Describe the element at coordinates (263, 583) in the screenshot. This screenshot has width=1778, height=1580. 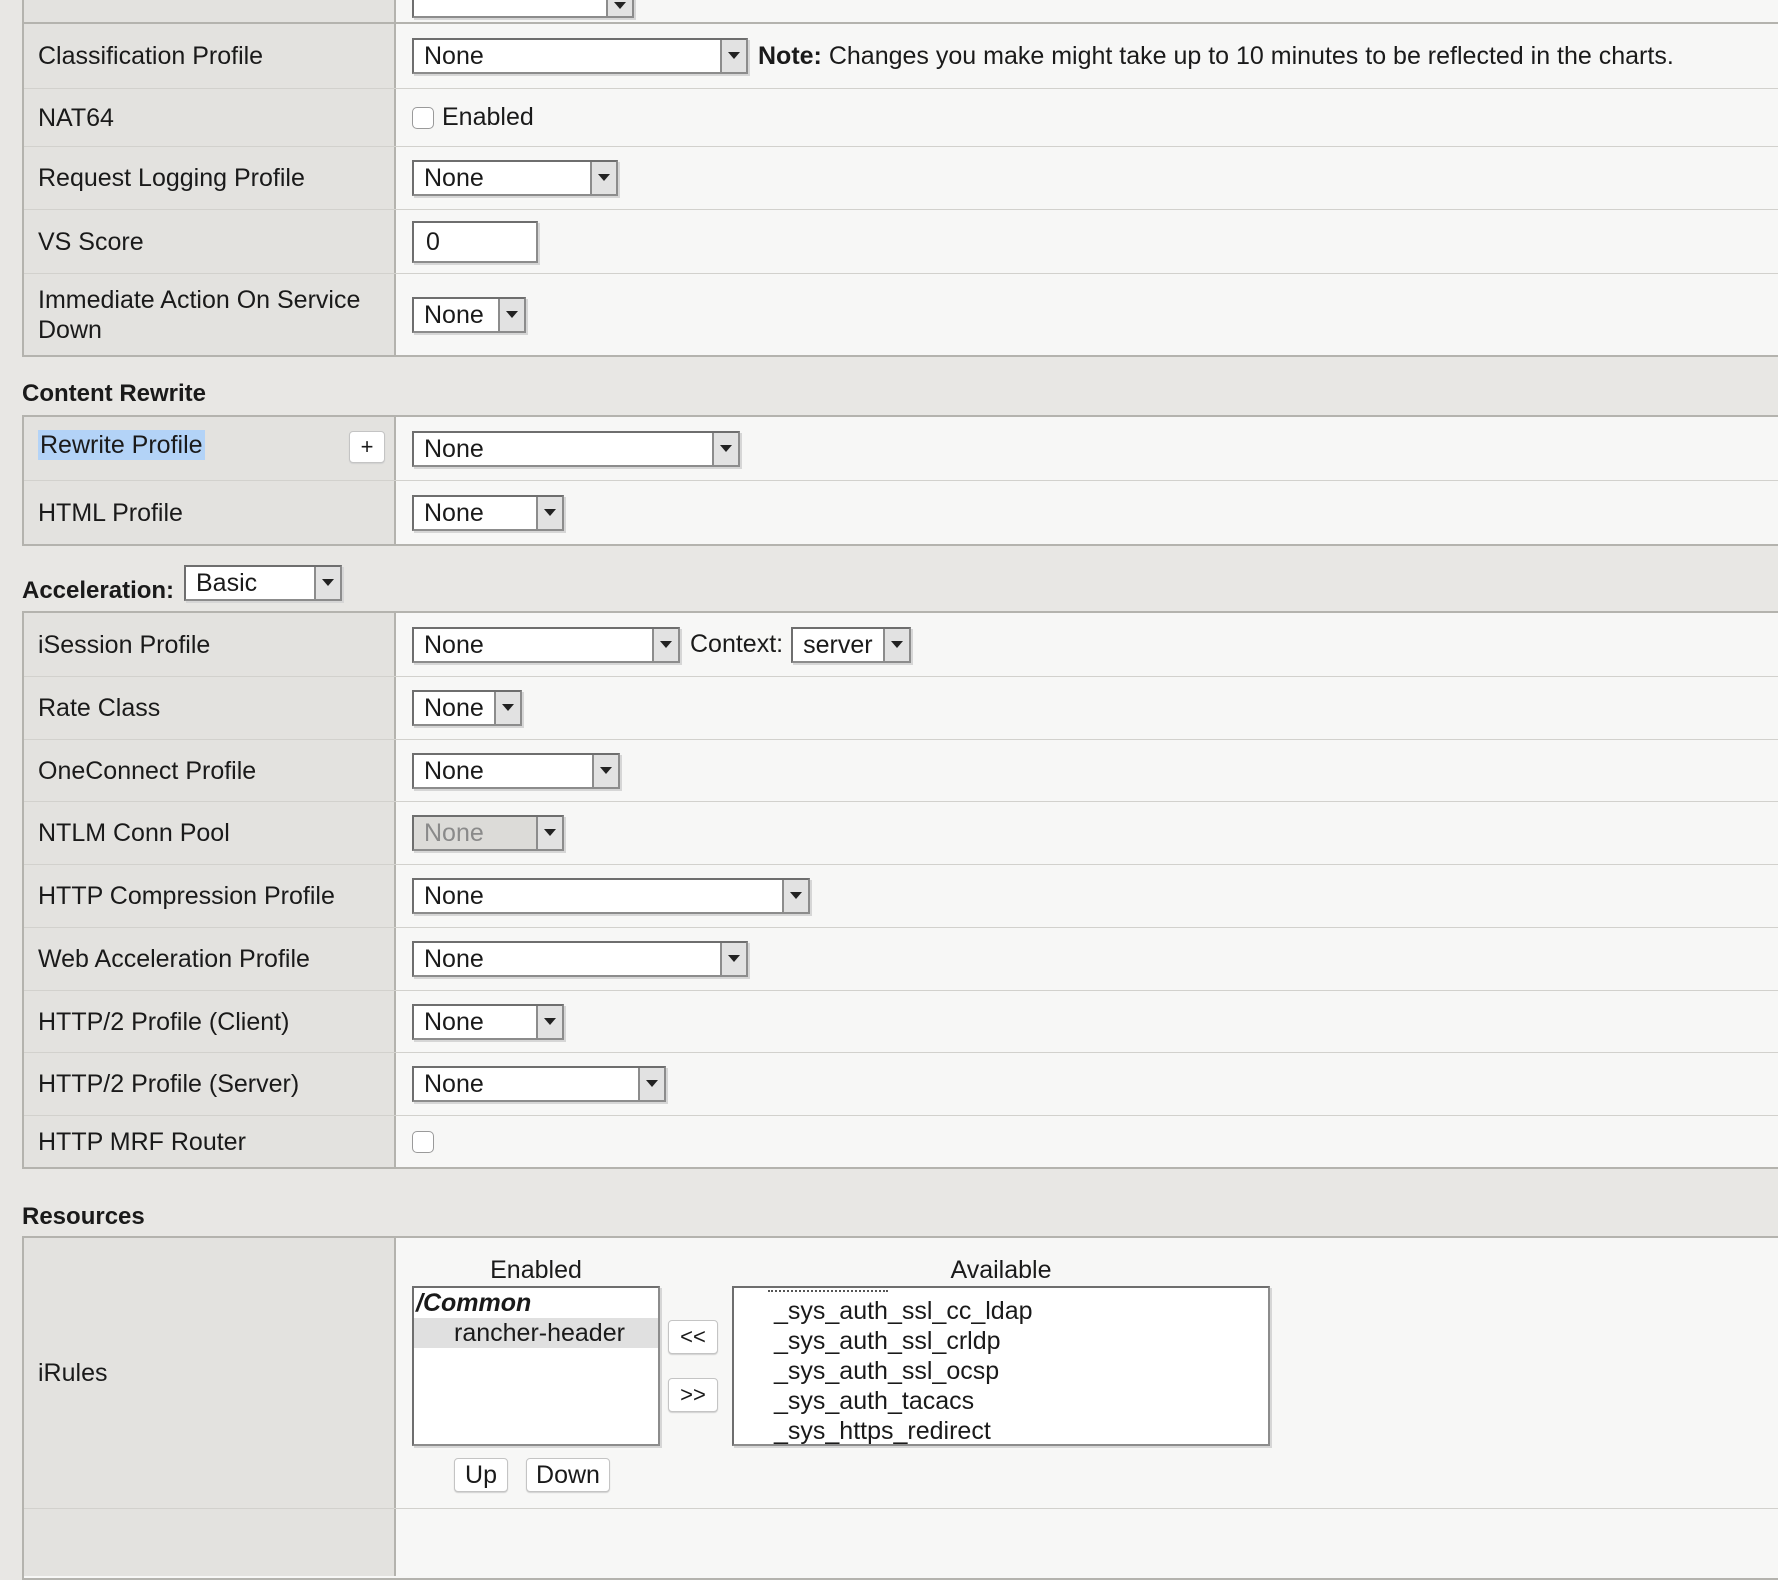
I see `acceleration-mode-select: Basic` at that location.